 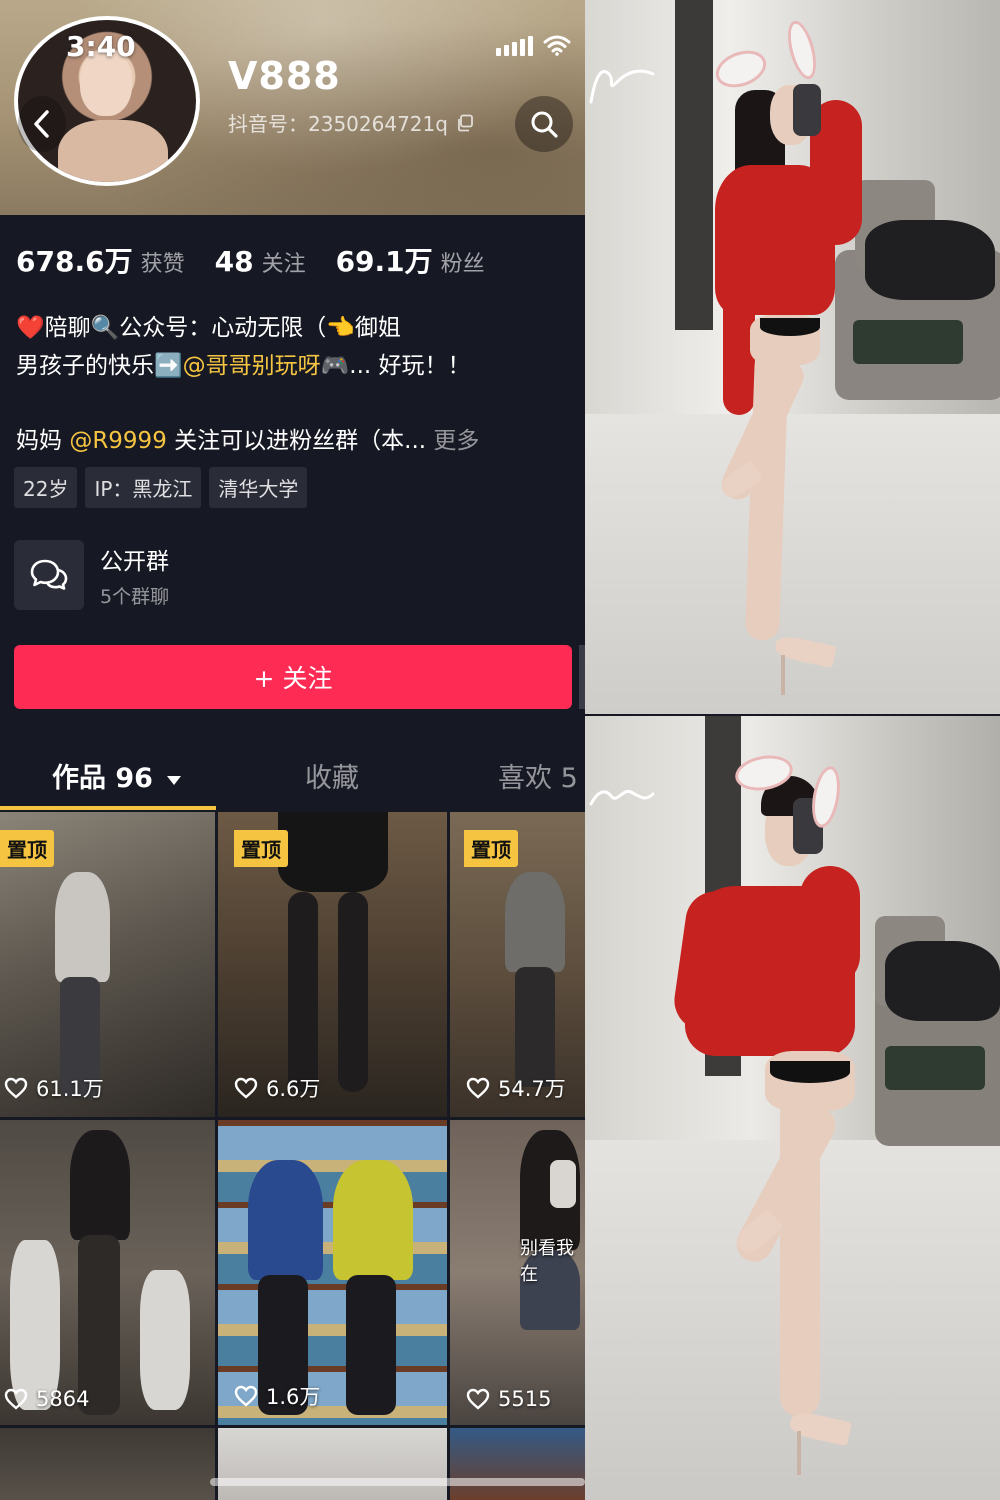 I want to click on stat-label: 粉丝, so click(x=462, y=264).